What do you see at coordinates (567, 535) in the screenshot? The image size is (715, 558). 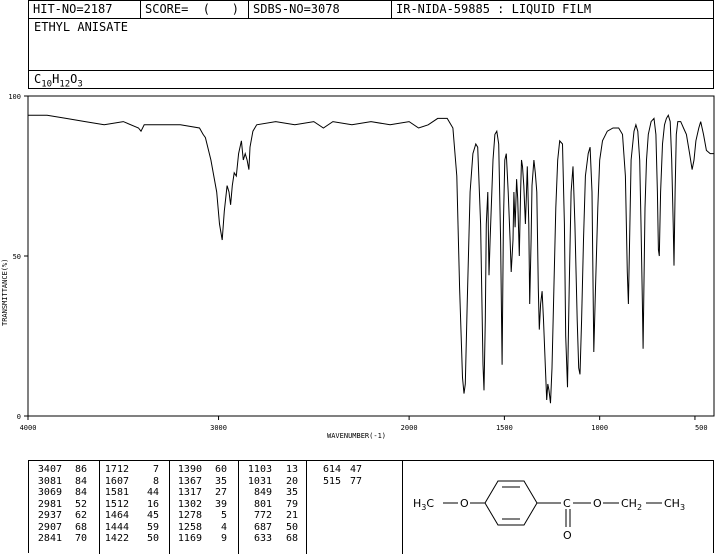 I see `carbonyl-oxygen: O` at bounding box center [567, 535].